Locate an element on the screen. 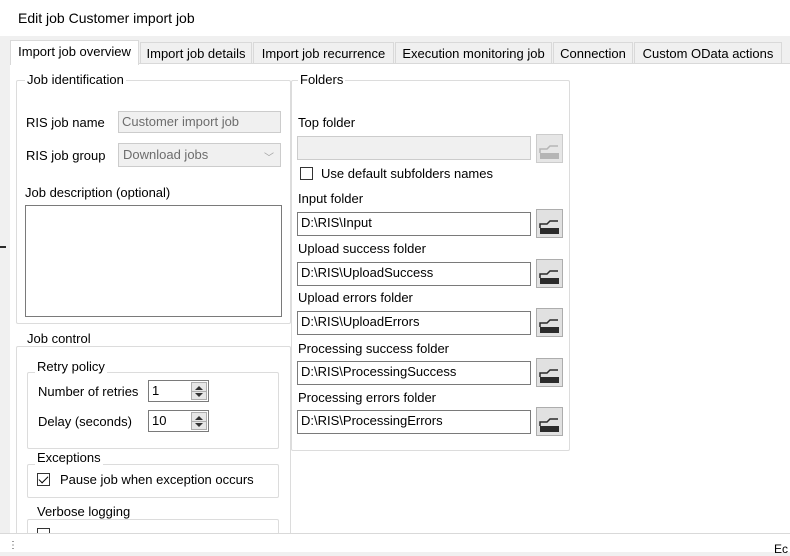 Image resolution: width=790 pixels, height=556 pixels. number-of-retries-spin-buttons is located at coordinates (199, 391).